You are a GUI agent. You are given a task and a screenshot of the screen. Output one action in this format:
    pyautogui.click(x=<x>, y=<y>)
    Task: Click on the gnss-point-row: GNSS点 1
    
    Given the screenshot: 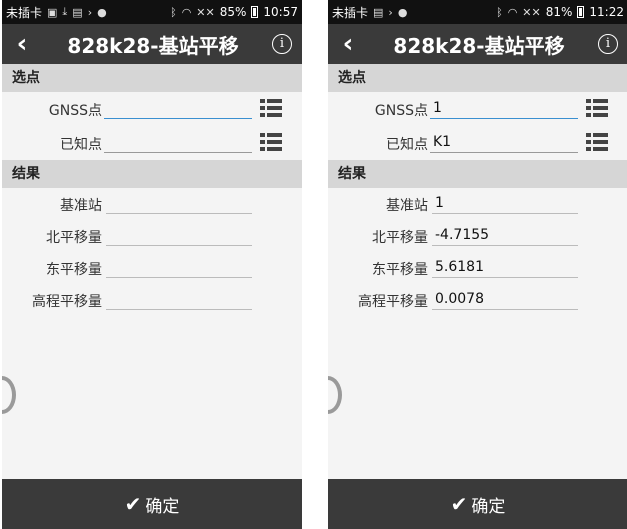 What is the action you would take?
    pyautogui.click(x=477, y=109)
    